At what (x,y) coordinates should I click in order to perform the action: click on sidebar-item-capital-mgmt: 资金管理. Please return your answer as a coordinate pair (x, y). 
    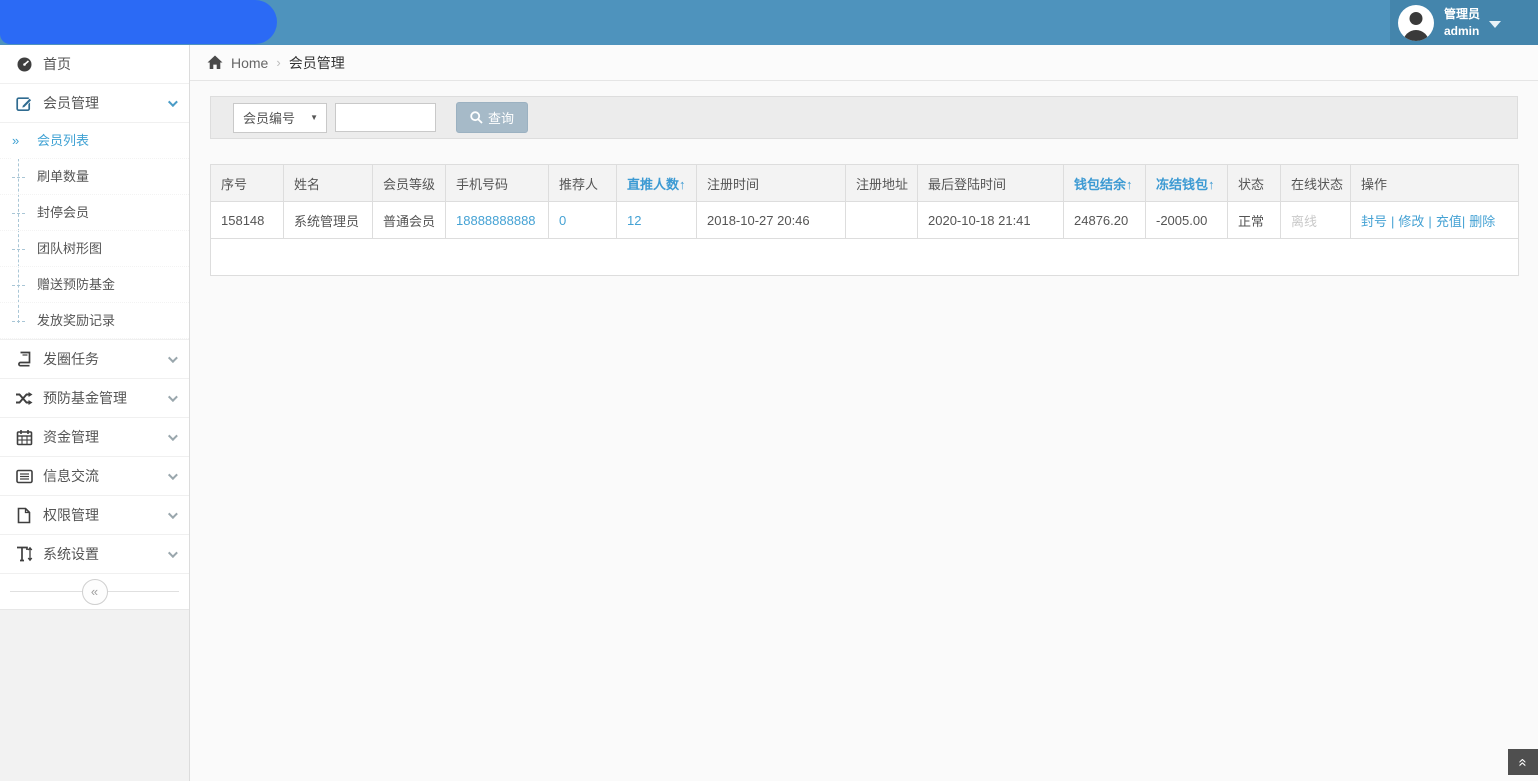
    Looking at the image, I should click on (94, 437).